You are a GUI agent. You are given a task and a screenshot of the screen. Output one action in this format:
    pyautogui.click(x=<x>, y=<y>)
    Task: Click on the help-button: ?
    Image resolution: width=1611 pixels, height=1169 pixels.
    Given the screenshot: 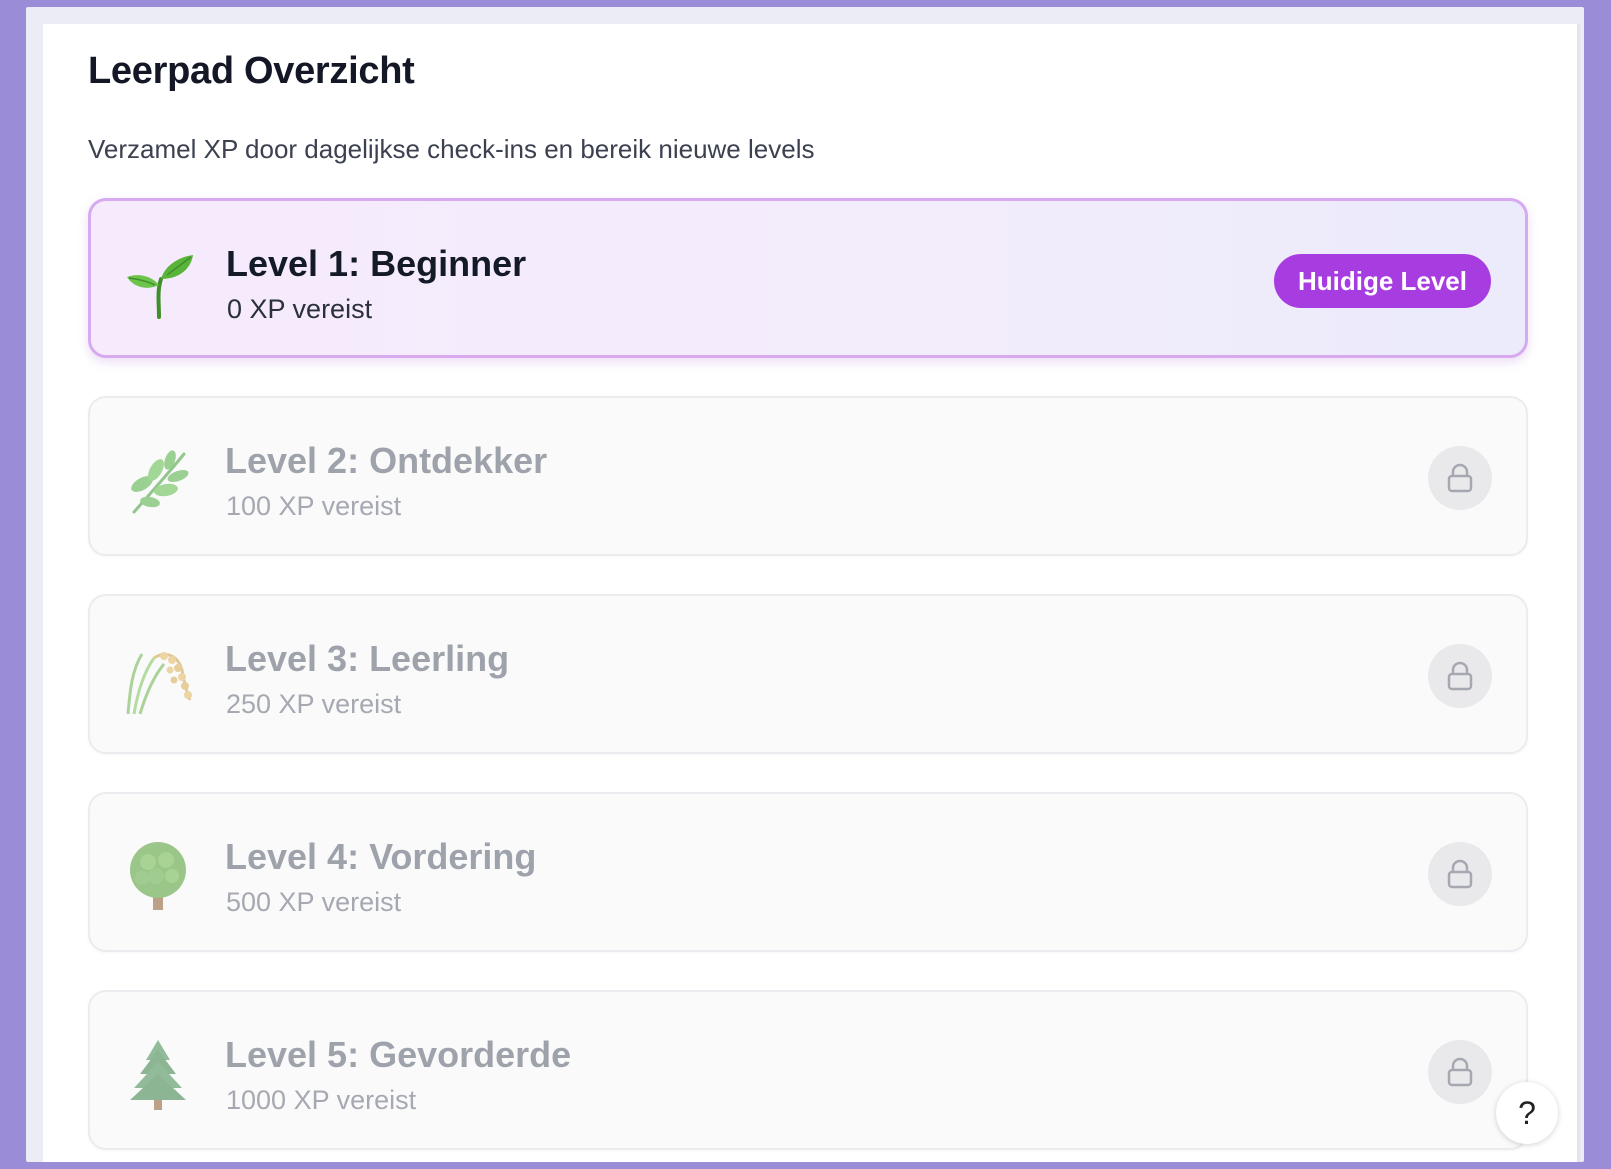 What is the action you would take?
    pyautogui.click(x=1527, y=1113)
    